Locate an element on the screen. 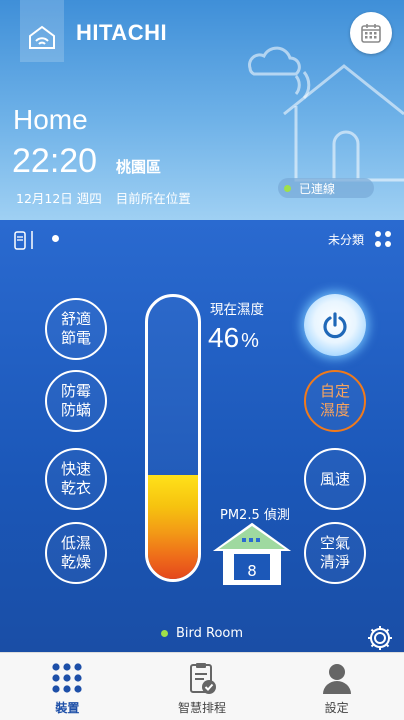  quick-dry-button: 快速 乾衣 is located at coordinates (76, 479).